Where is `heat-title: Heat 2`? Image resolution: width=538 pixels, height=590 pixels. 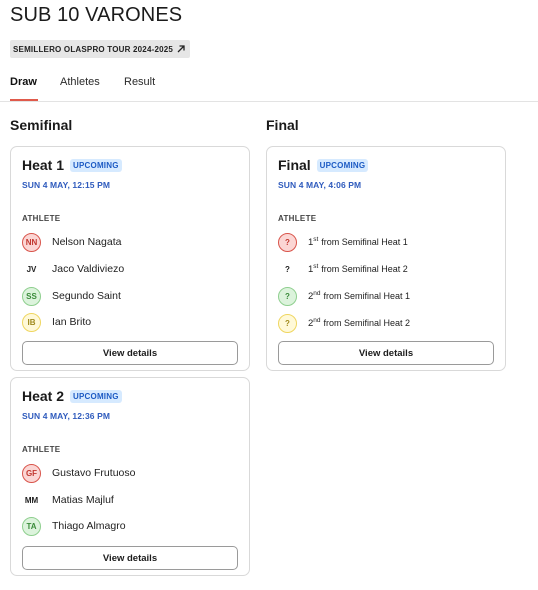 heat-title: Heat 2 is located at coordinates (43, 396).